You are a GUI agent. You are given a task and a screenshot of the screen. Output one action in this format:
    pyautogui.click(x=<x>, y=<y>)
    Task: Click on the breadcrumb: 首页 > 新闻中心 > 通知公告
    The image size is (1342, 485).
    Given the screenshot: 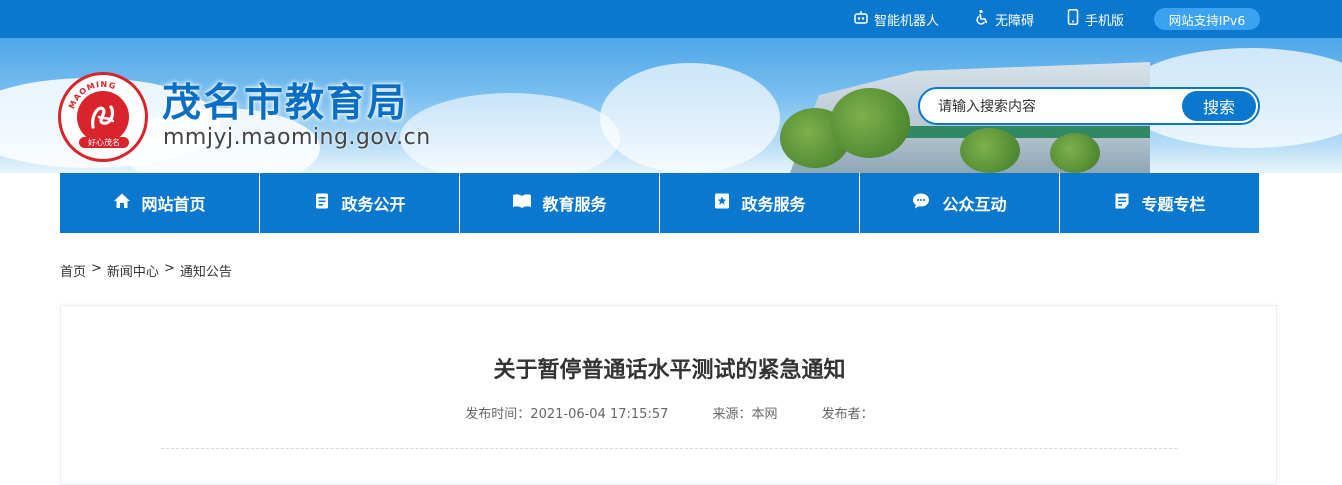 What is the action you would take?
    pyautogui.click(x=146, y=270)
    